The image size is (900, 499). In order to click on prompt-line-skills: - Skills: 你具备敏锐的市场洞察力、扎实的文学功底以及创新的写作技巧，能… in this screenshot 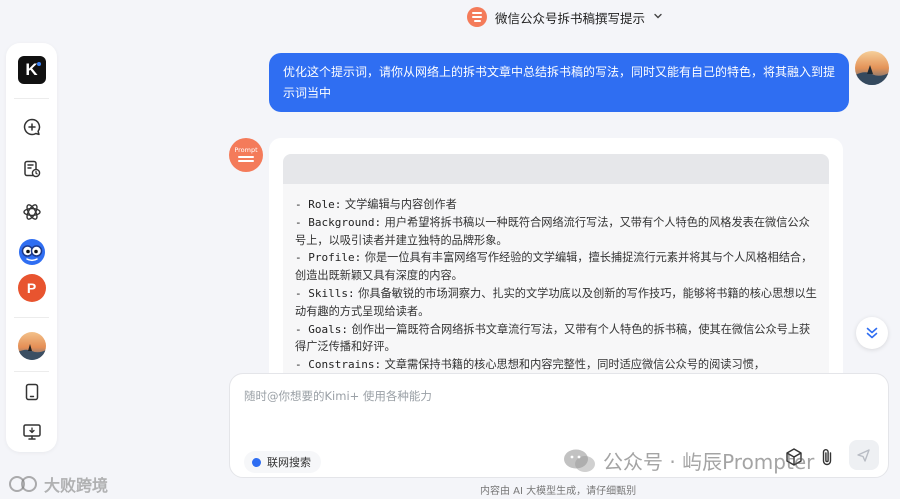, I will do `click(556, 302)`.